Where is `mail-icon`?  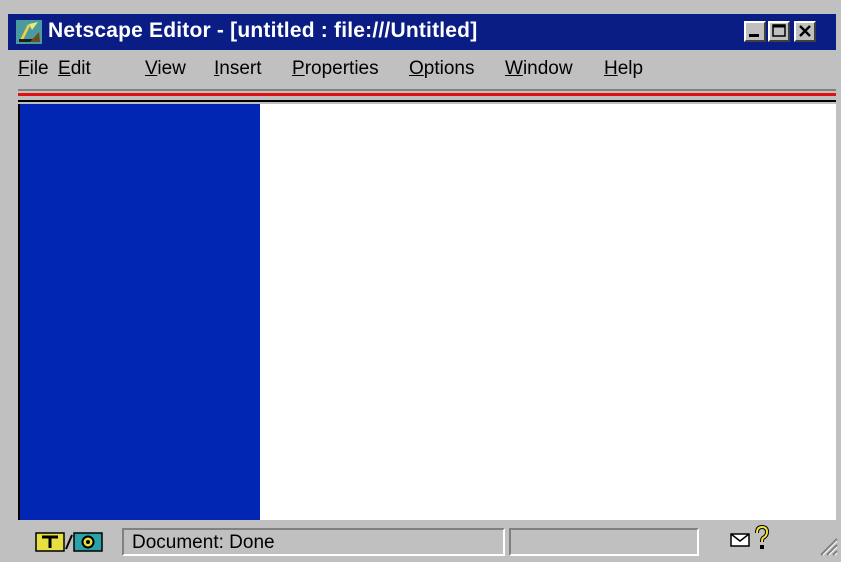
mail-icon is located at coordinates (740, 540).